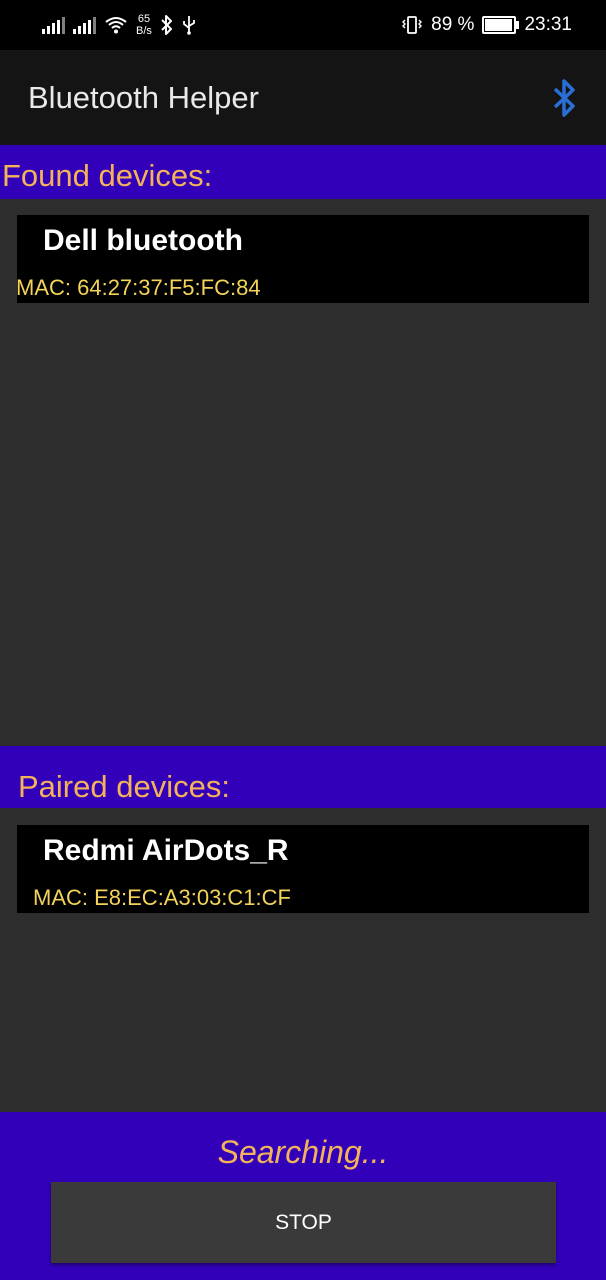 This screenshot has height=1280, width=606. Describe the element at coordinates (412, 25) in the screenshot. I see `vibrate-icon` at that location.